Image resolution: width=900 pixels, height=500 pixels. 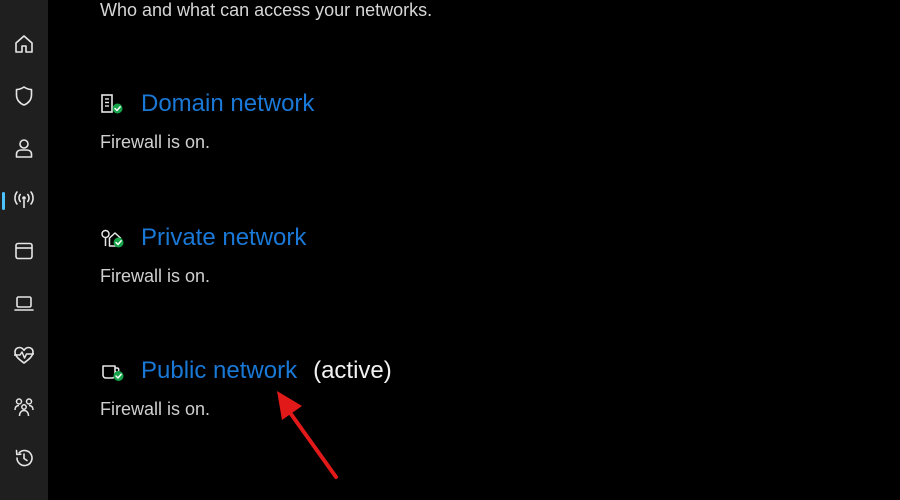 What do you see at coordinates (155, 409) in the screenshot?
I see `public-network-status: Firewall is on.` at bounding box center [155, 409].